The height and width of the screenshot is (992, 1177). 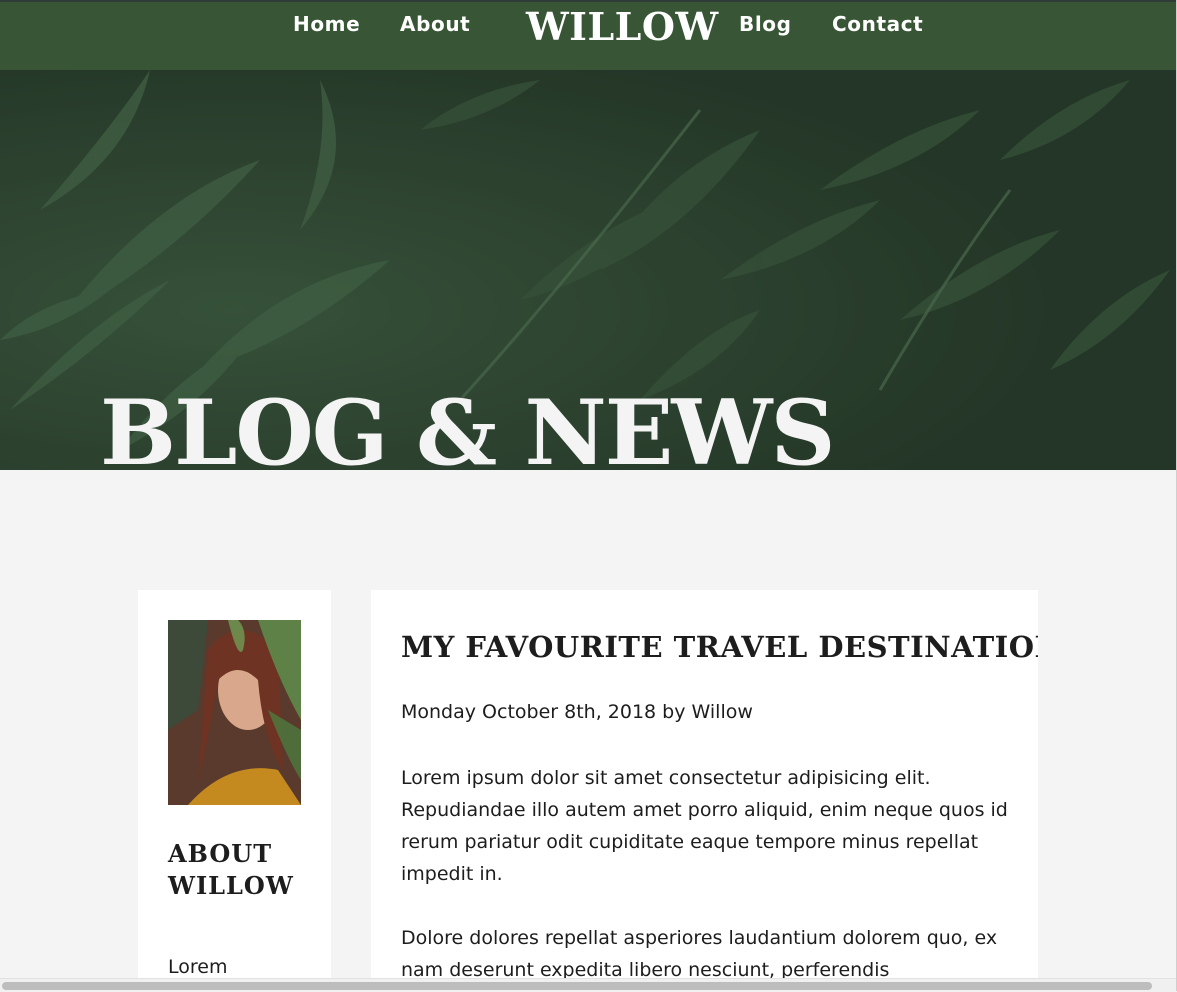 I want to click on nav-link-contact: Contact, so click(x=877, y=24).